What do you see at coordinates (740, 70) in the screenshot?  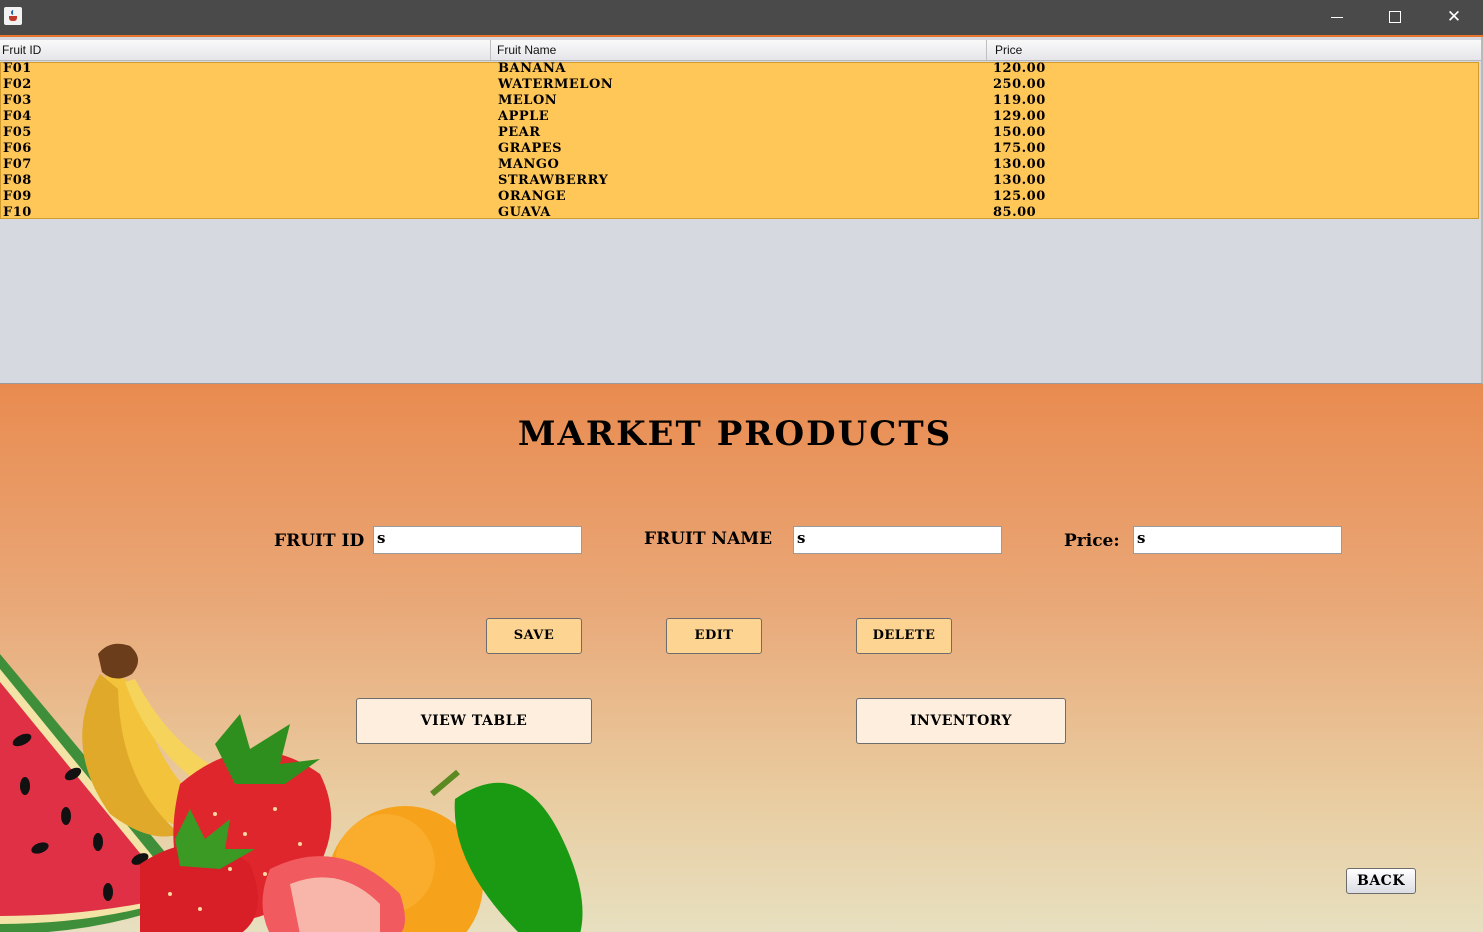 I see `table-row: F01 BANANA 120.00` at bounding box center [740, 70].